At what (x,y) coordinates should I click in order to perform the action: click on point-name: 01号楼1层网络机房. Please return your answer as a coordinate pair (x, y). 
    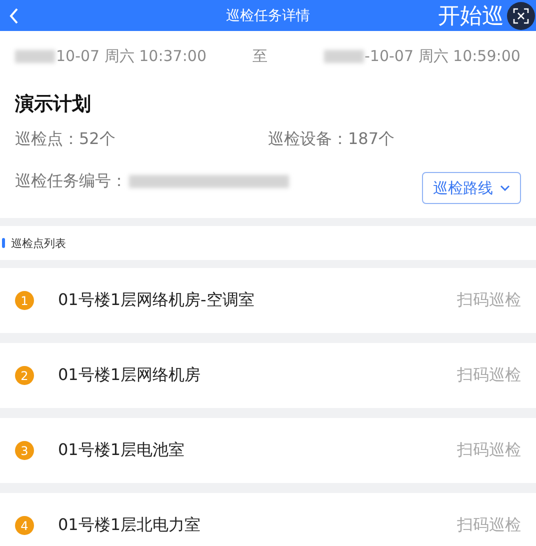
    Looking at the image, I should click on (129, 375).